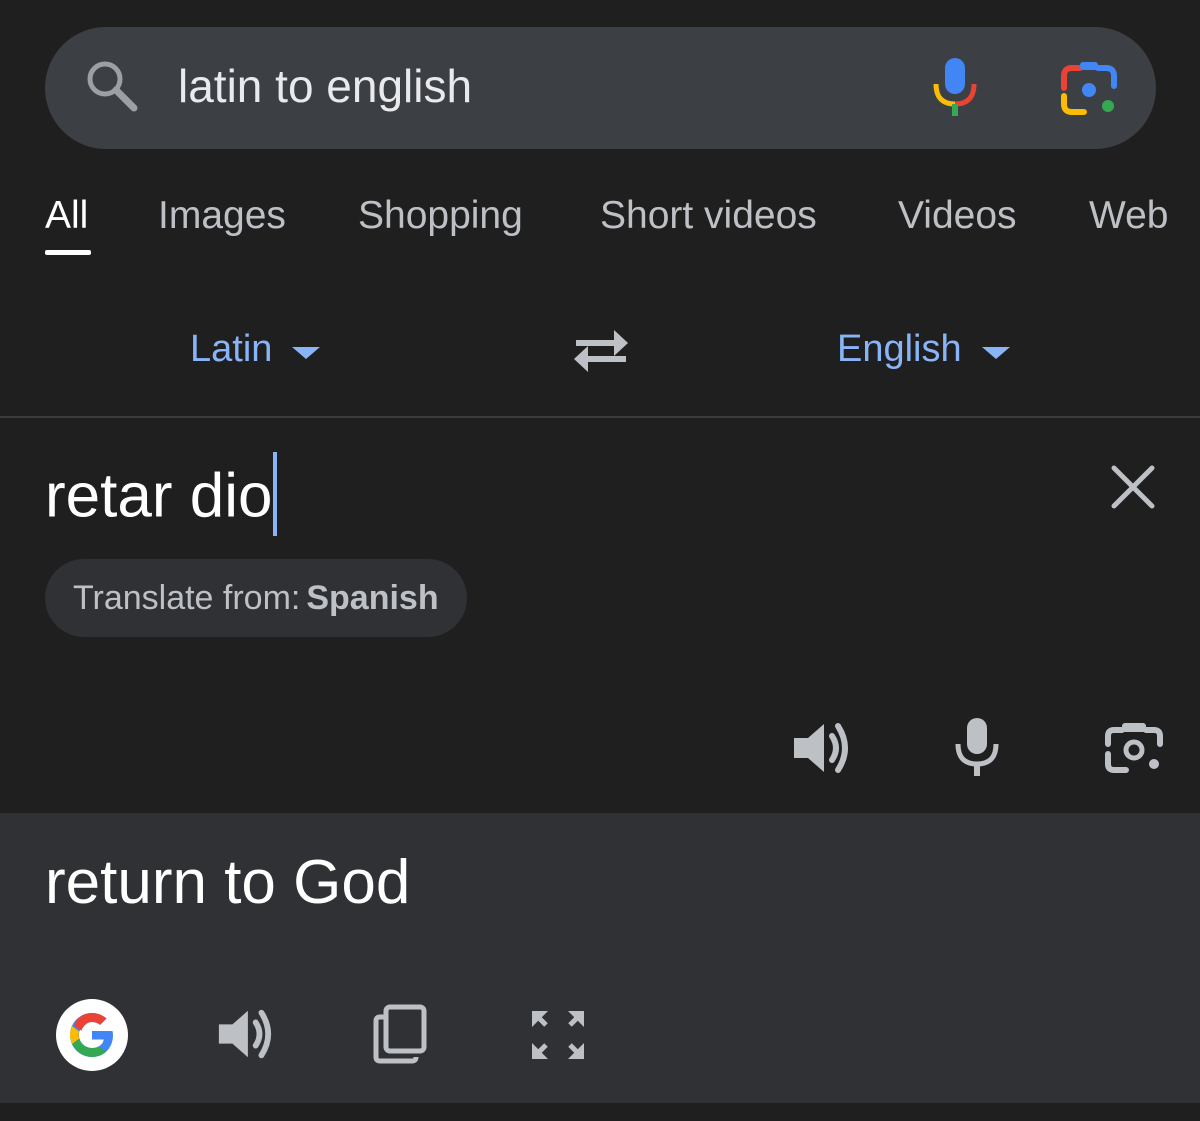 Image resolution: width=1200 pixels, height=1121 pixels. What do you see at coordinates (1134, 748) in the screenshot?
I see `camera-icon` at bounding box center [1134, 748].